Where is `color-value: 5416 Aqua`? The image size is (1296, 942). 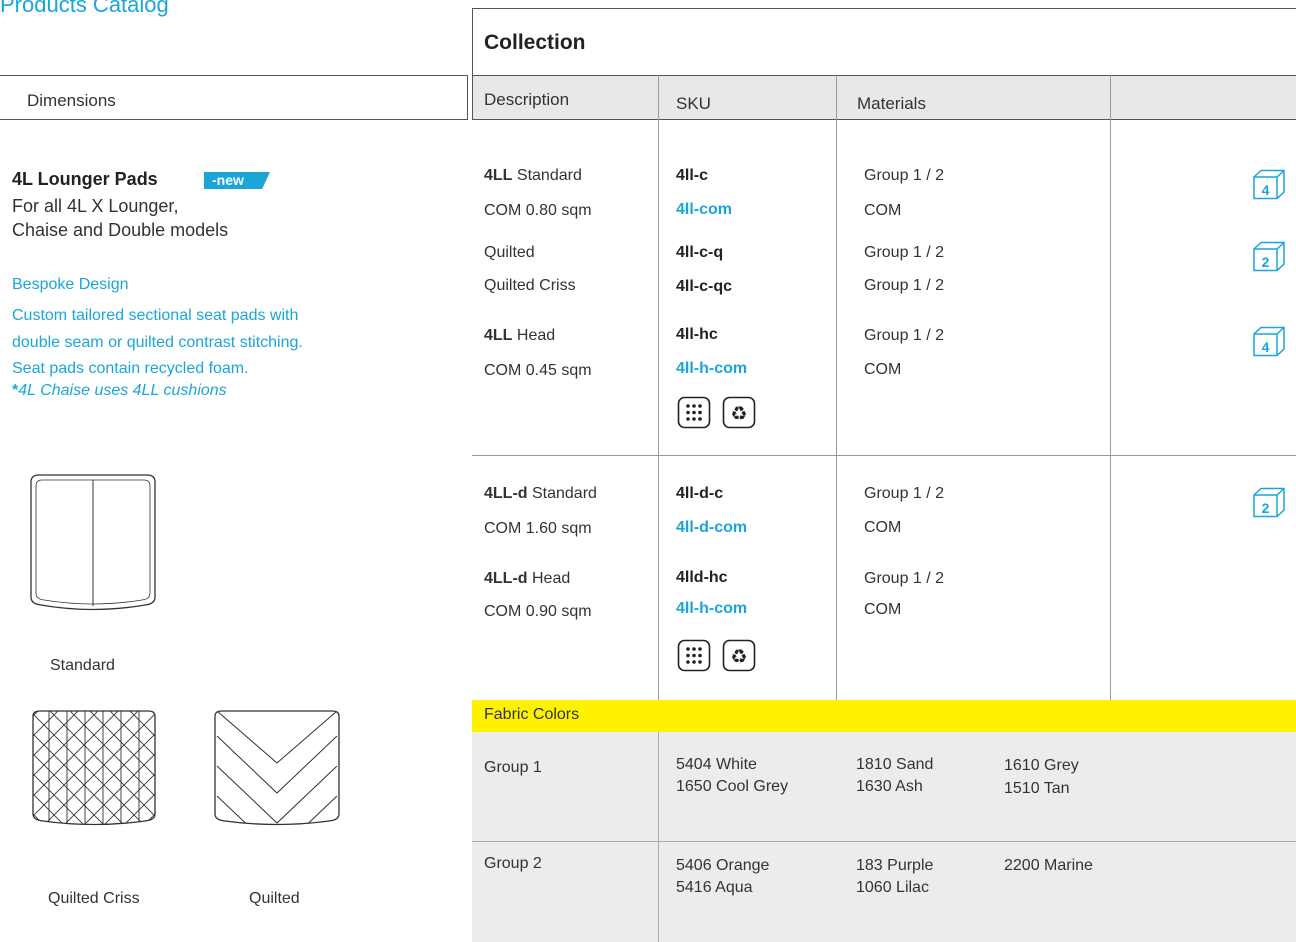
color-value: 5416 Aqua is located at coordinates (714, 887).